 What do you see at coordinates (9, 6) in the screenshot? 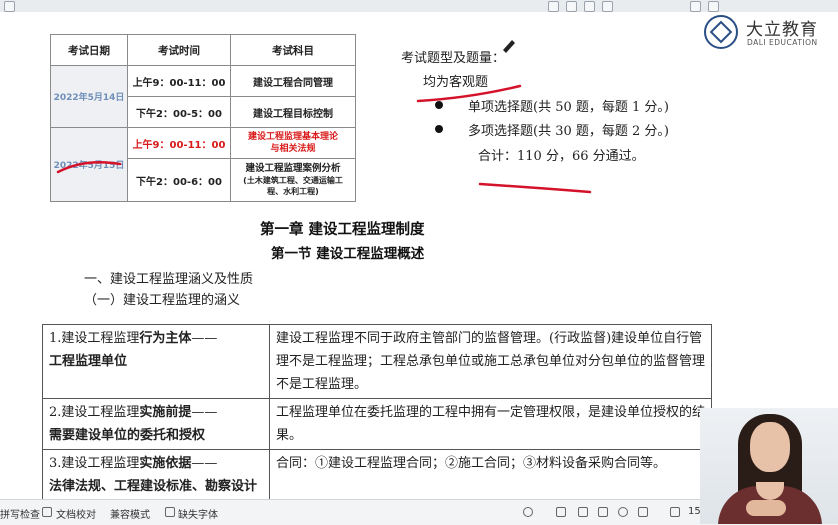
I see `app-icon` at bounding box center [9, 6].